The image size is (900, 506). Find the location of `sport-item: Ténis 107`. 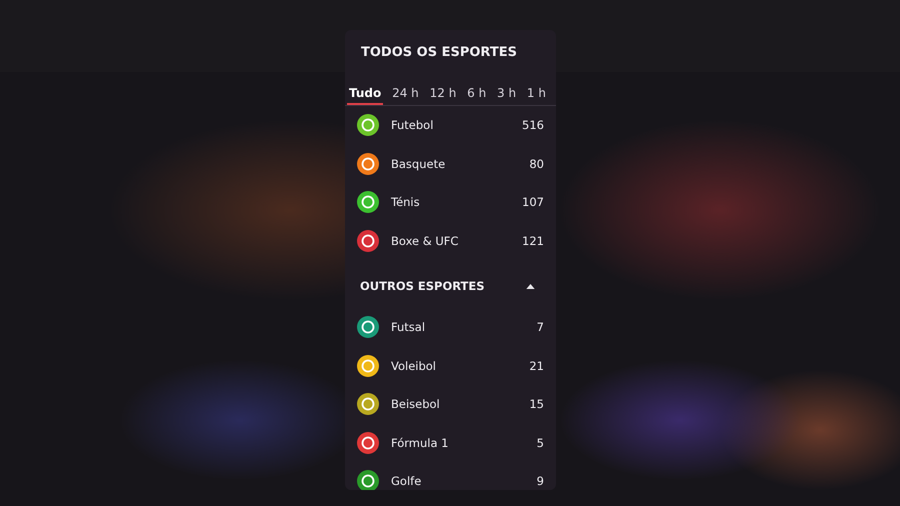

sport-item: Ténis 107 is located at coordinates (450, 202).